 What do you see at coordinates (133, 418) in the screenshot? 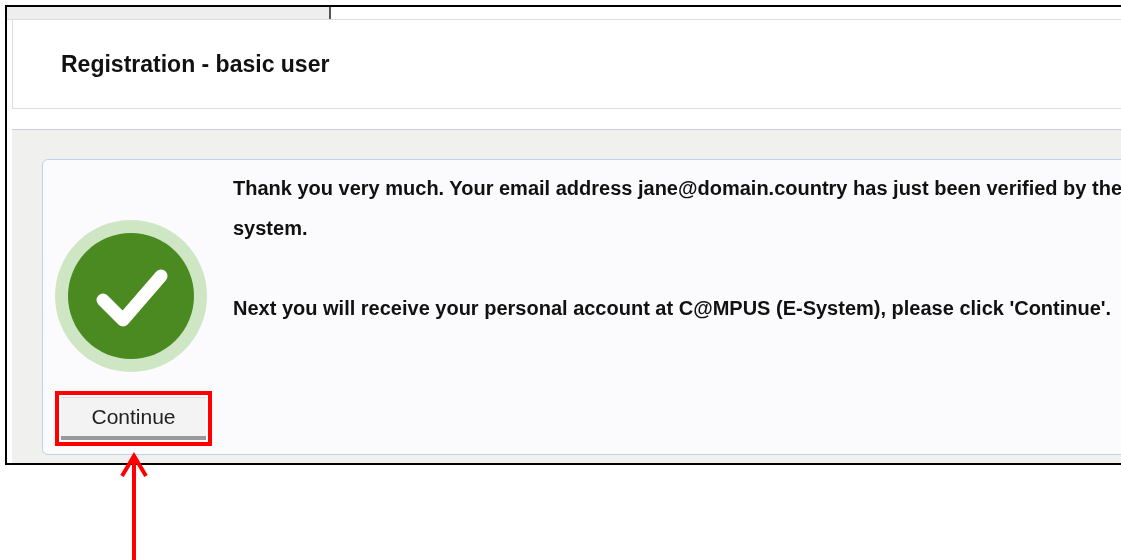
I see `continue-button: Continue` at bounding box center [133, 418].